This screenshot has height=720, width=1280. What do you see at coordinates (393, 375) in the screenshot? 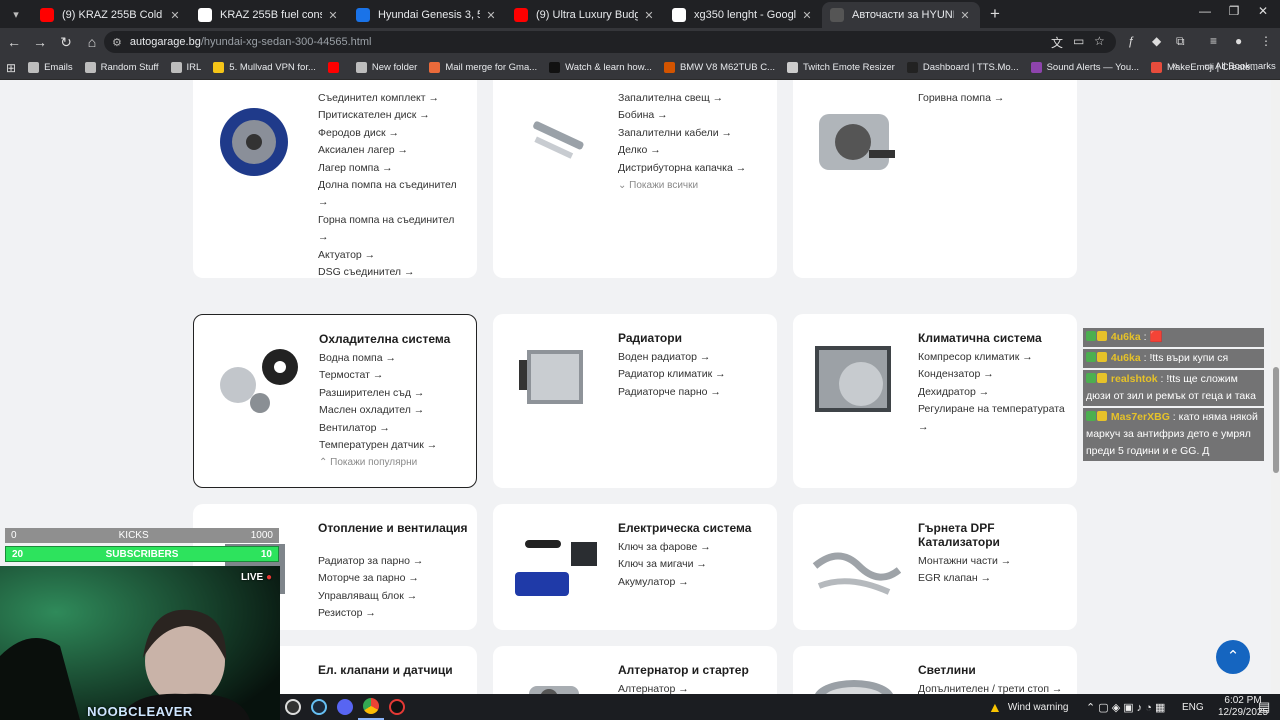
I see `category-link: Термостат` at bounding box center [393, 375].